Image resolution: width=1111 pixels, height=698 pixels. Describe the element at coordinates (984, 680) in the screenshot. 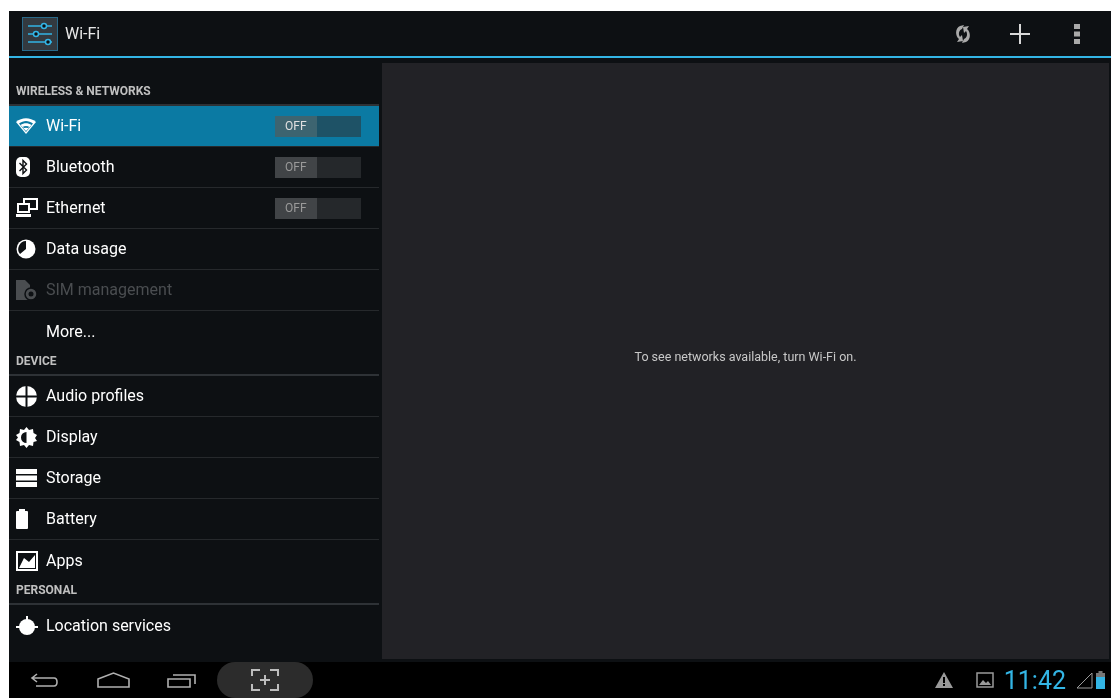

I see `image-icon` at that location.